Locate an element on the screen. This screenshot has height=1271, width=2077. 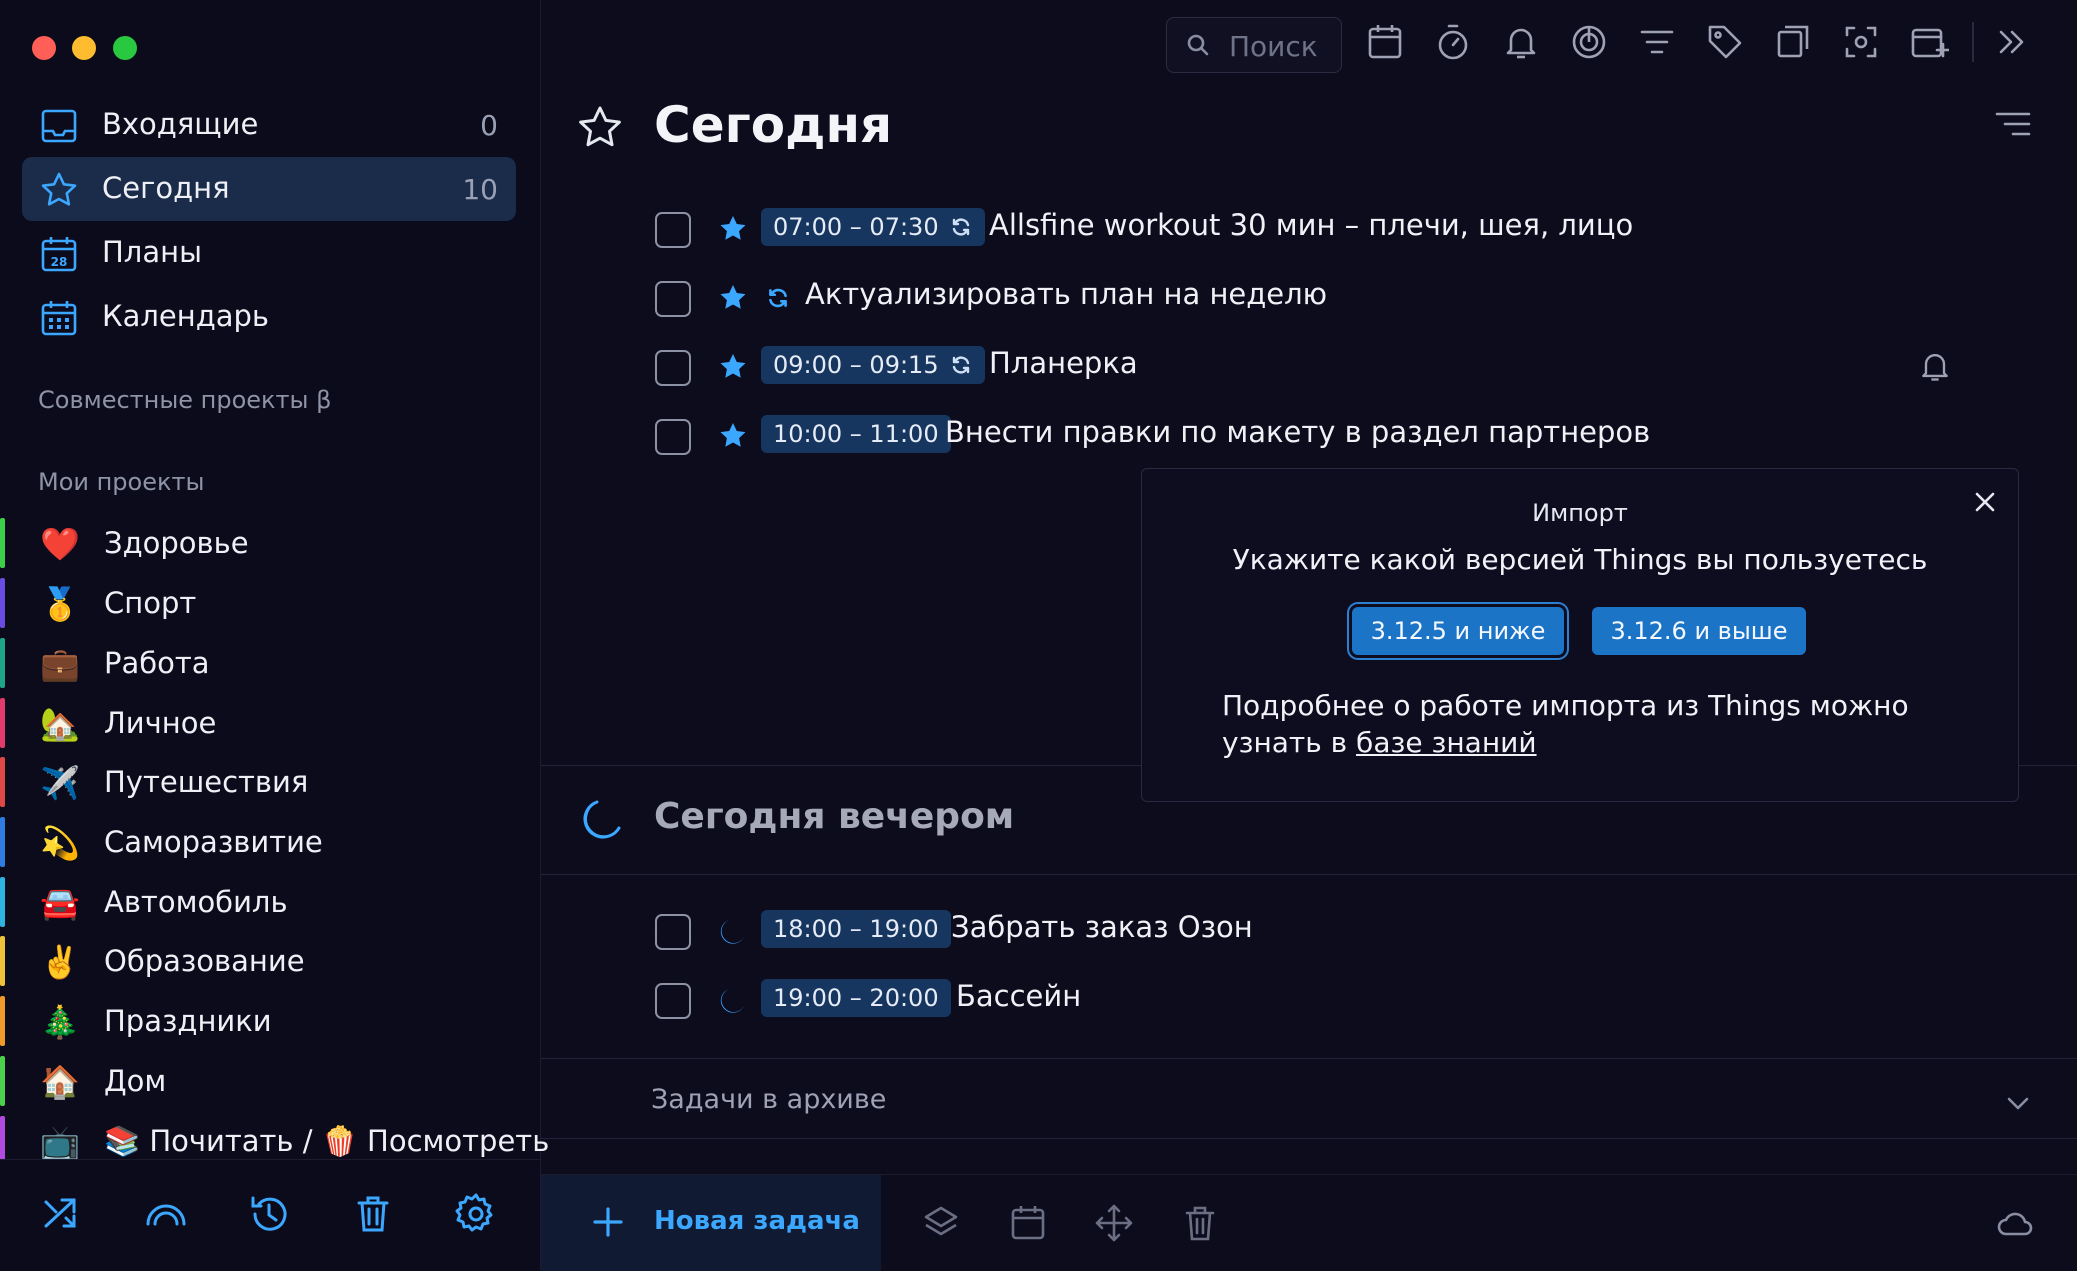
evening-section-title: Сегодня вечером is located at coordinates (834, 816).